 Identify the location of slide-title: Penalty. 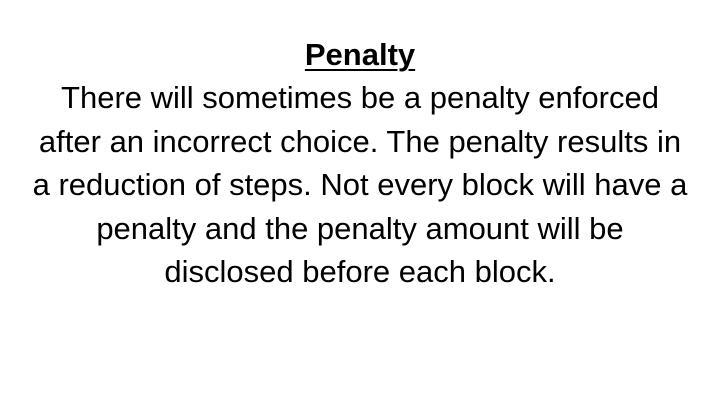
(360, 54).